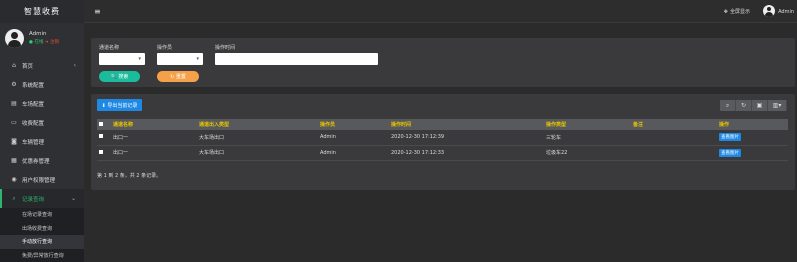  I want to click on pagination-info: 第 1 到 2 条，共 2 条记录。, so click(129, 175).